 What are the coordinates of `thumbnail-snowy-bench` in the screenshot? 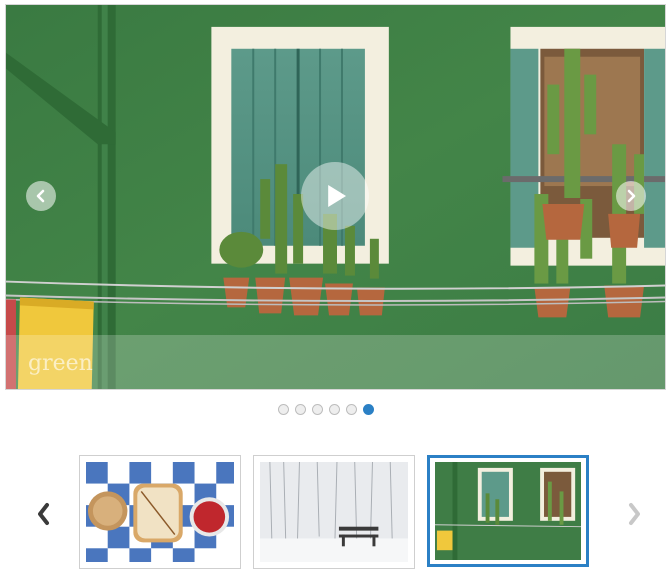 It's located at (334, 512).